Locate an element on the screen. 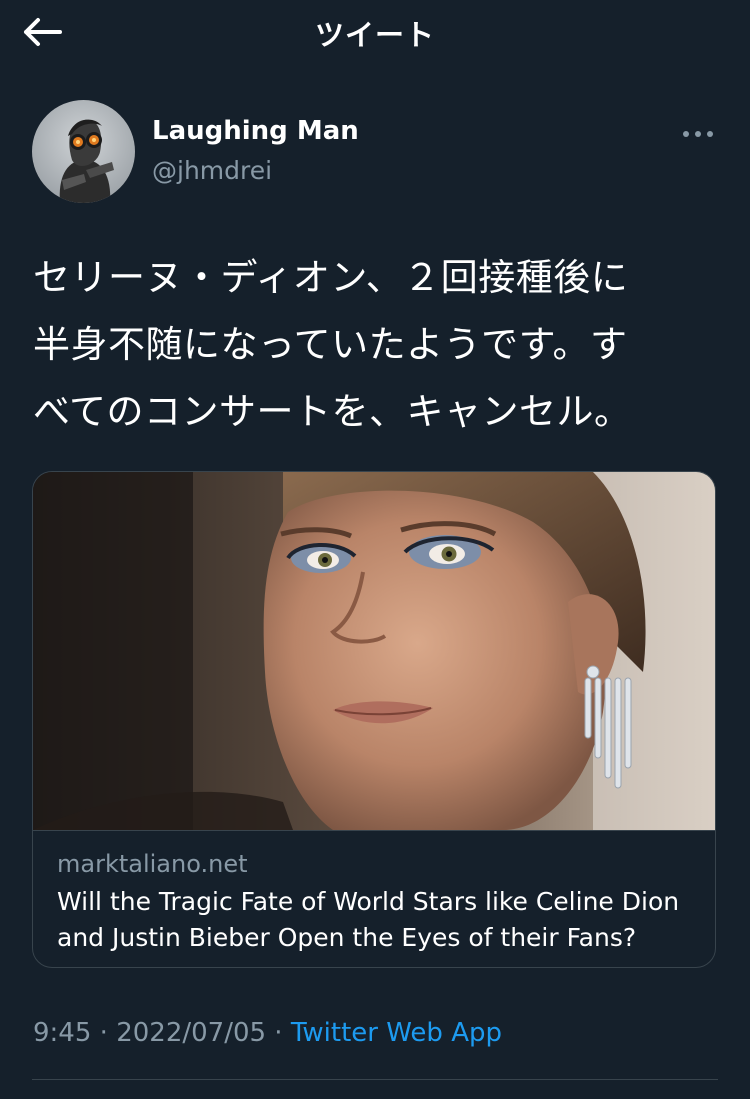 The width and height of the screenshot is (750, 1099). tweet-meta: 9:45 · 2022/07/05 · Twitter Web App is located at coordinates (267, 1033).